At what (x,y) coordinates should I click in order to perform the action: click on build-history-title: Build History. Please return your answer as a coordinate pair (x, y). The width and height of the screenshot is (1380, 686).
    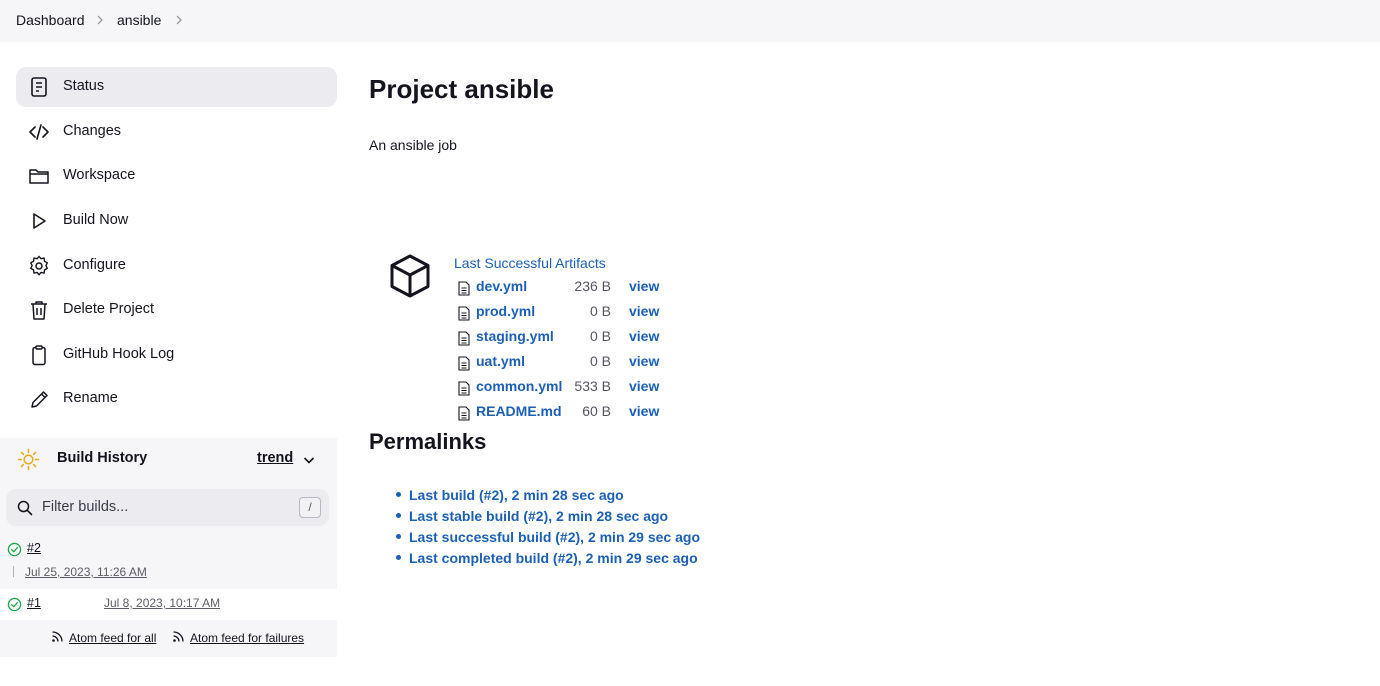
    Looking at the image, I should click on (102, 458).